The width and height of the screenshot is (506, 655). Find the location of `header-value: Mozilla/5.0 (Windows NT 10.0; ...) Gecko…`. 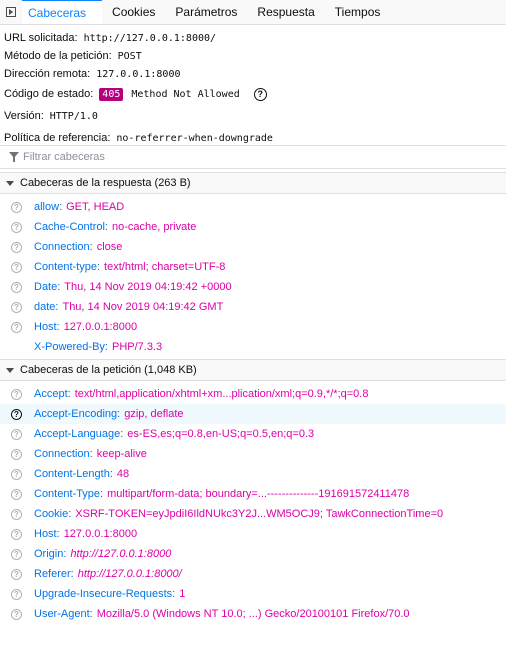

header-value: Mozilla/5.0 (Windows NT 10.0; ...) Gecko… is located at coordinates (253, 614).